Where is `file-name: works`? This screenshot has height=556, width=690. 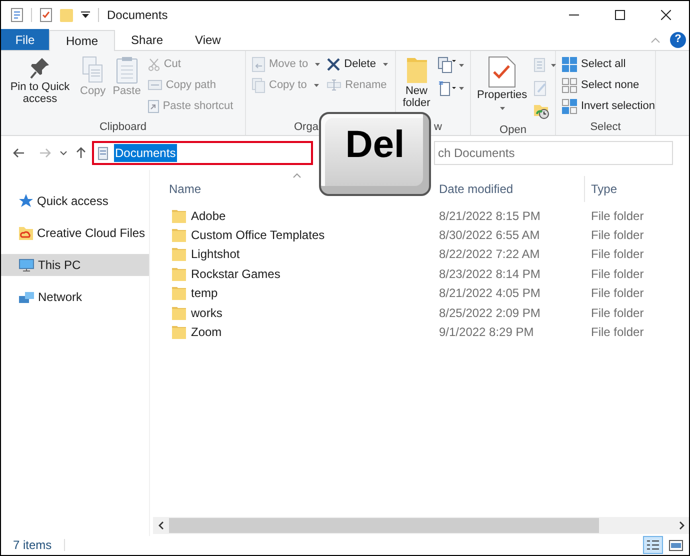
file-name: works is located at coordinates (206, 313).